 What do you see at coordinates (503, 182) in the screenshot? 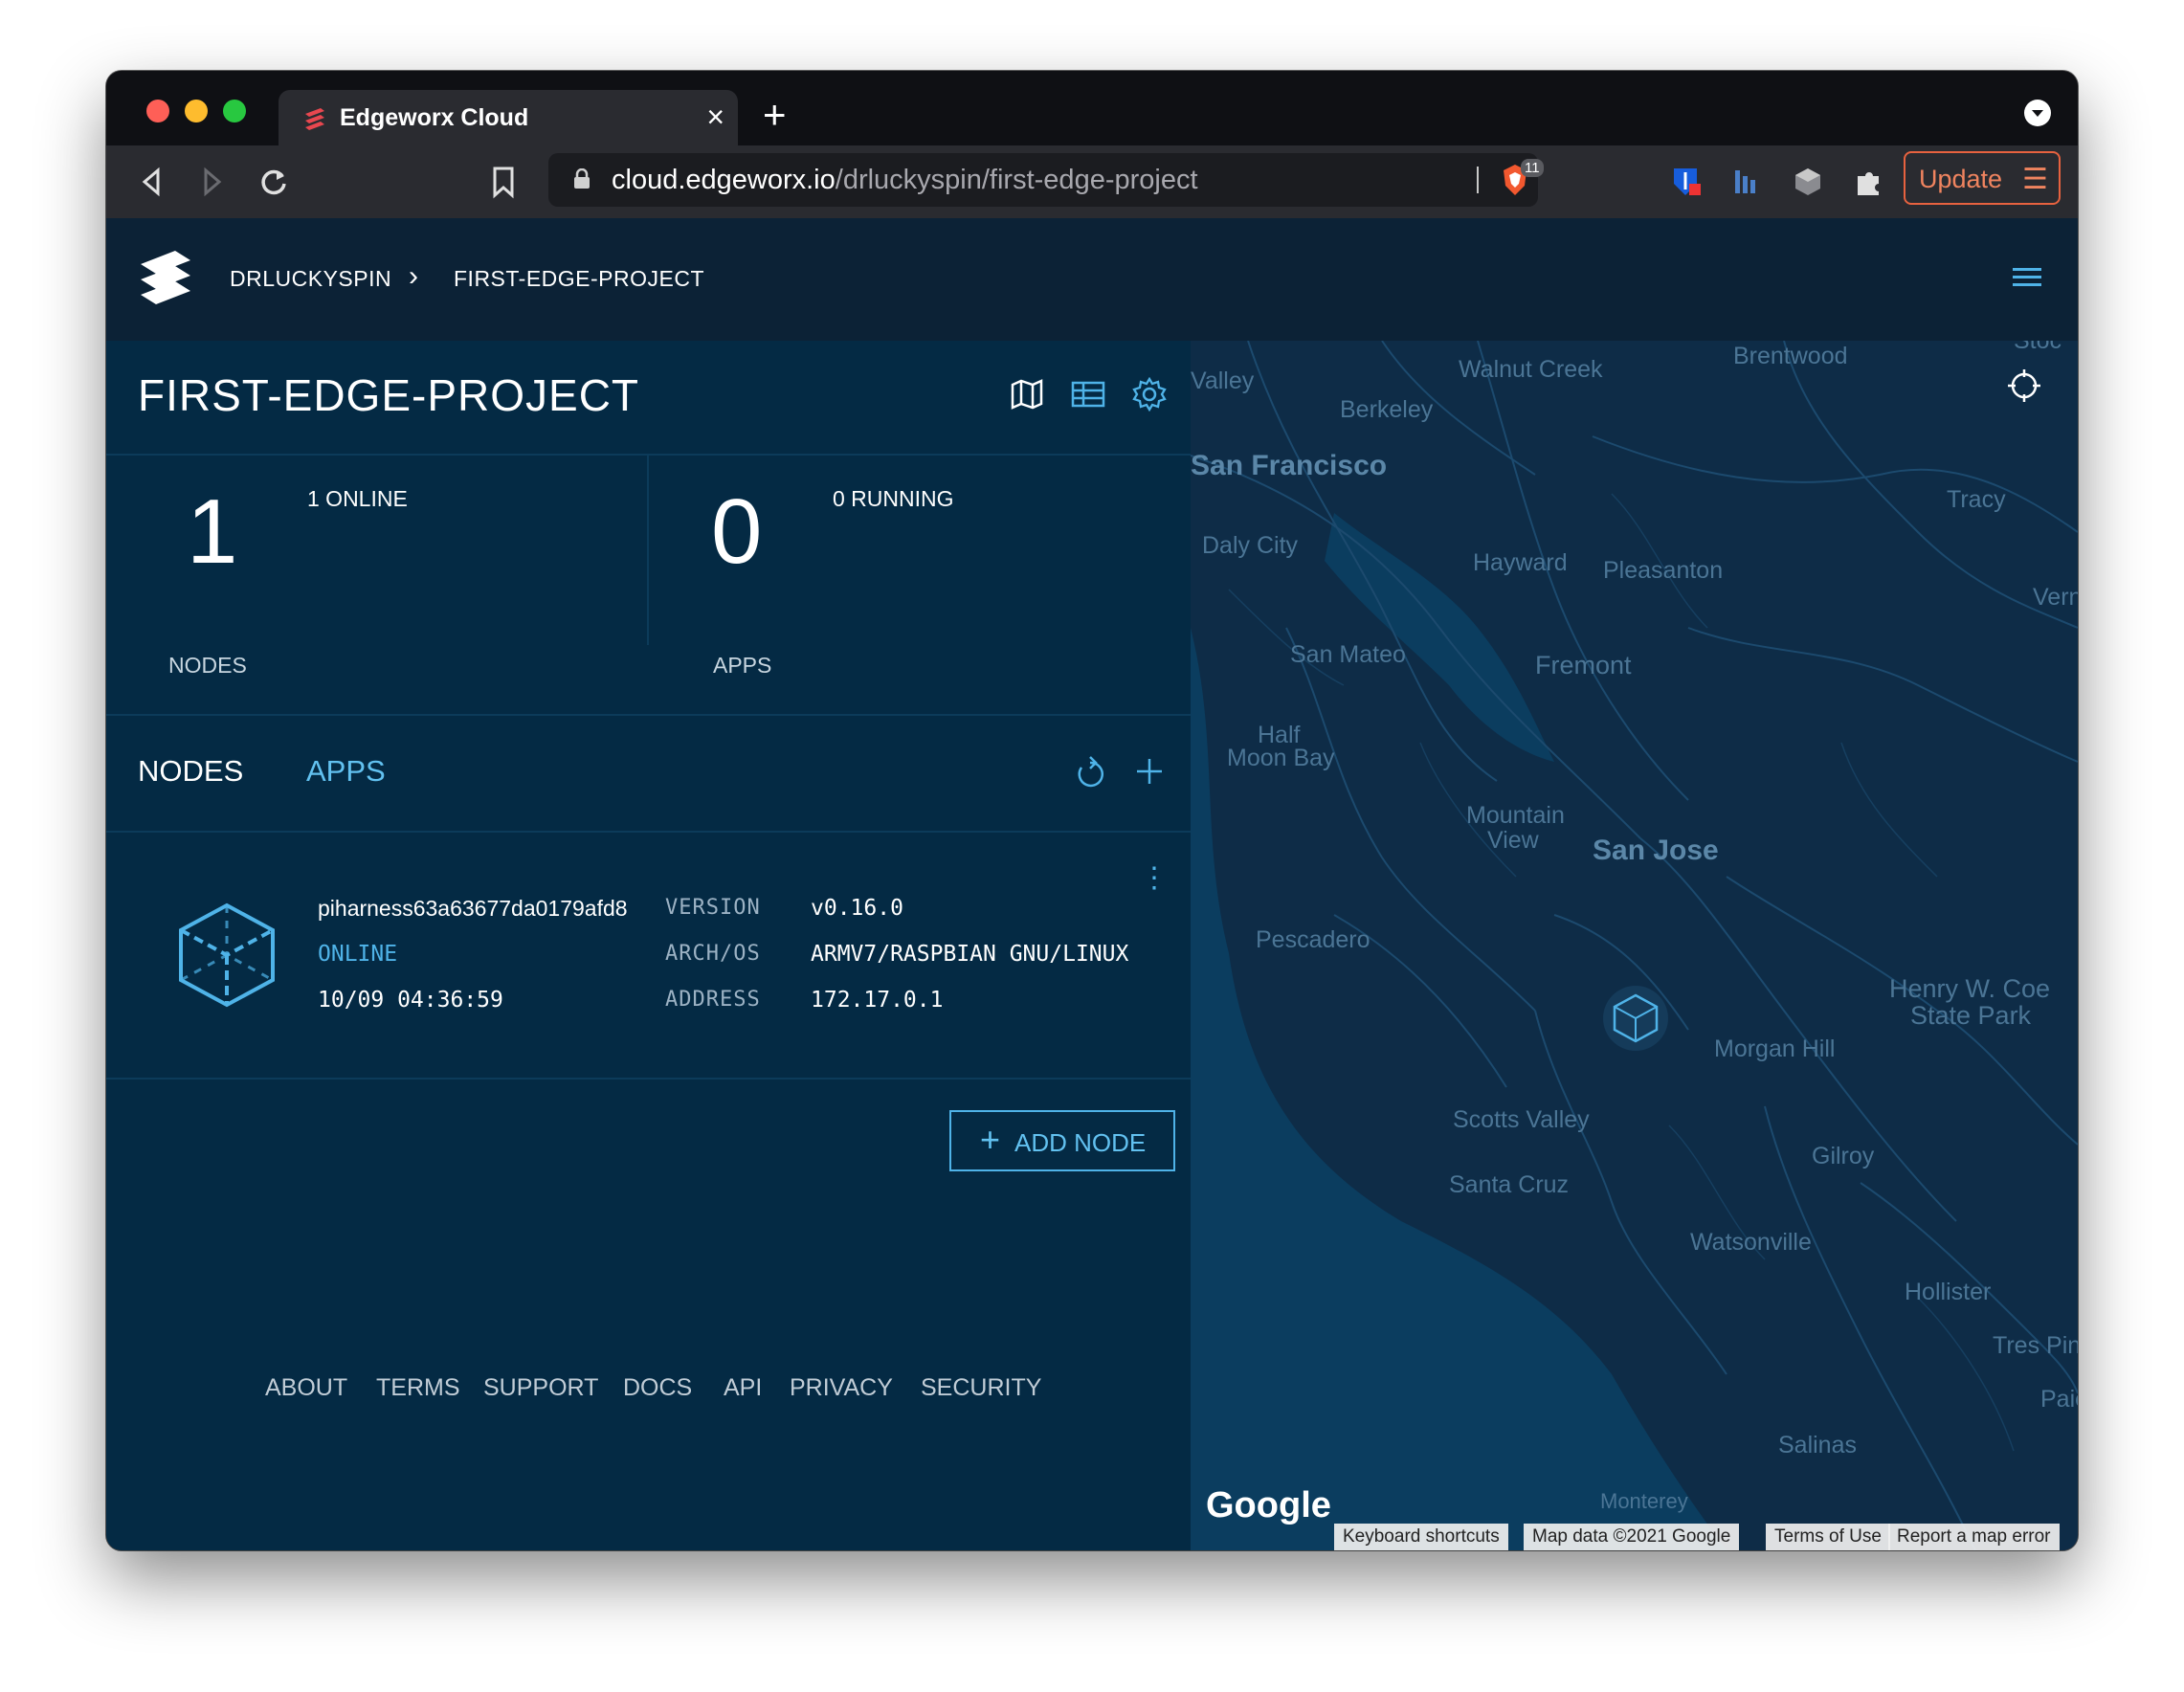
I see `bookmark-button` at bounding box center [503, 182].